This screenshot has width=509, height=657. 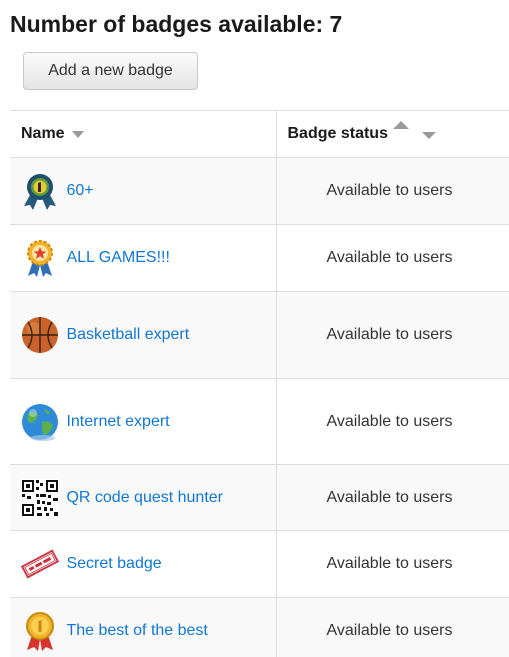 I want to click on badge-name-cell: QR code quest hunter, so click(x=143, y=497).